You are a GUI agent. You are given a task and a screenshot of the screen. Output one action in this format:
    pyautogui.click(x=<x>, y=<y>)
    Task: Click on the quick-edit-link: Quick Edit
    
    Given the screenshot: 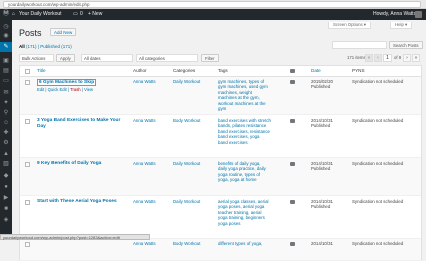 What is the action you would take?
    pyautogui.click(x=57, y=89)
    